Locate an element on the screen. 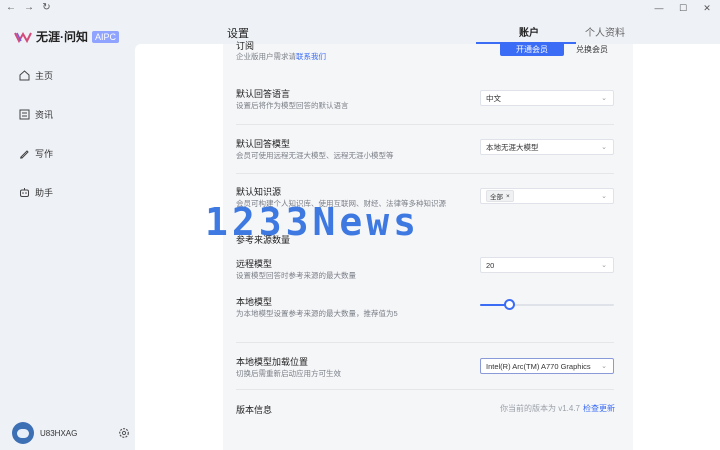 The width and height of the screenshot is (720, 450). contact-us-link: 联系我们 is located at coordinates (311, 56).